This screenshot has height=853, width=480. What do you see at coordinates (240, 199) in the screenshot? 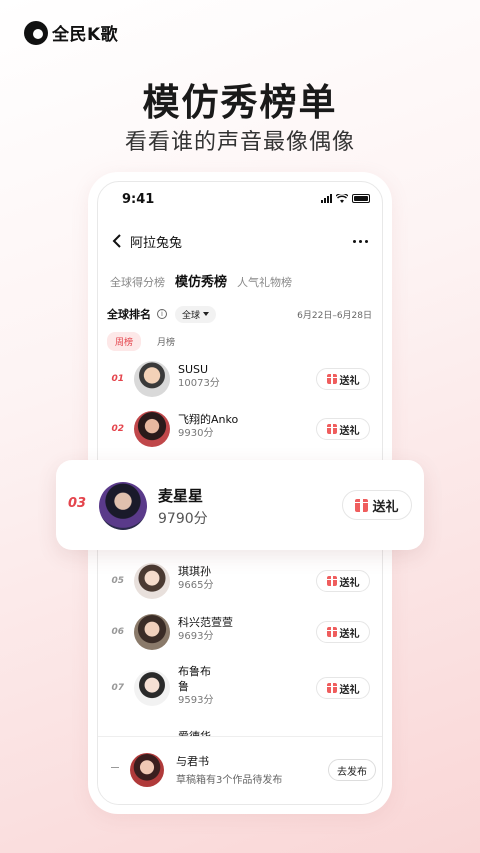
I see `status-bar: 9:41` at bounding box center [240, 199].